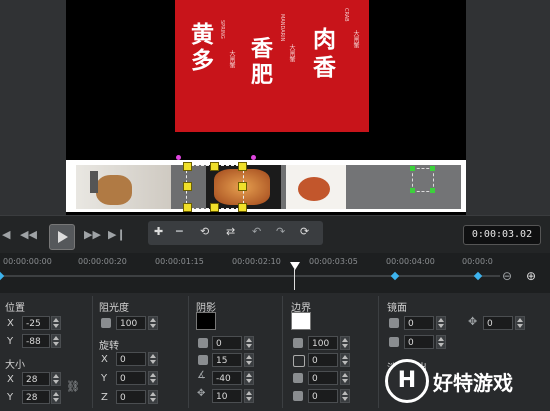 The width and height of the screenshot is (550, 411). What do you see at coordinates (345, 360) in the screenshot?
I see `border-width-stepper` at bounding box center [345, 360].